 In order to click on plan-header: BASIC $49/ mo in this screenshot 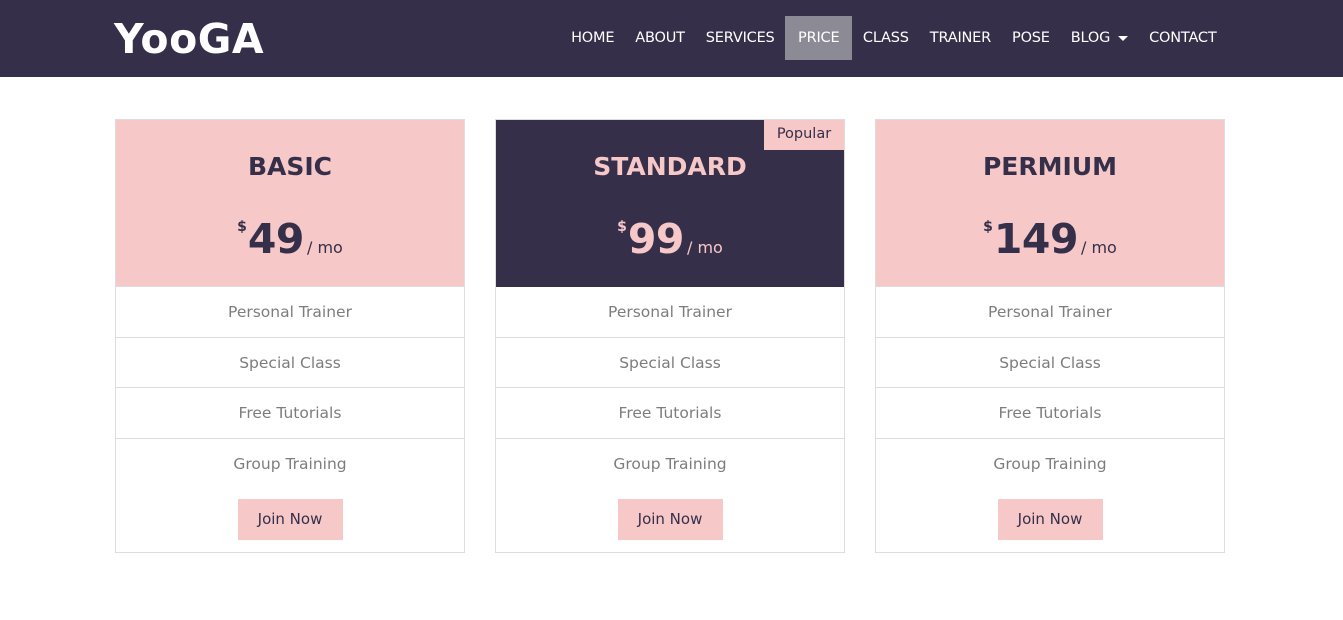, I will do `click(290, 203)`.